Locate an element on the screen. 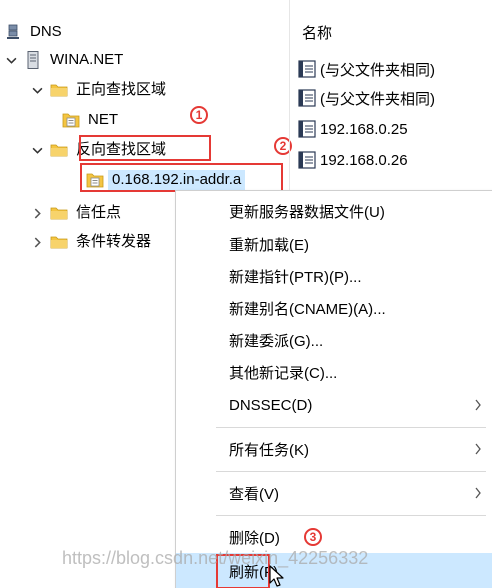  mouse-pointer-icon is located at coordinates (276, 576).